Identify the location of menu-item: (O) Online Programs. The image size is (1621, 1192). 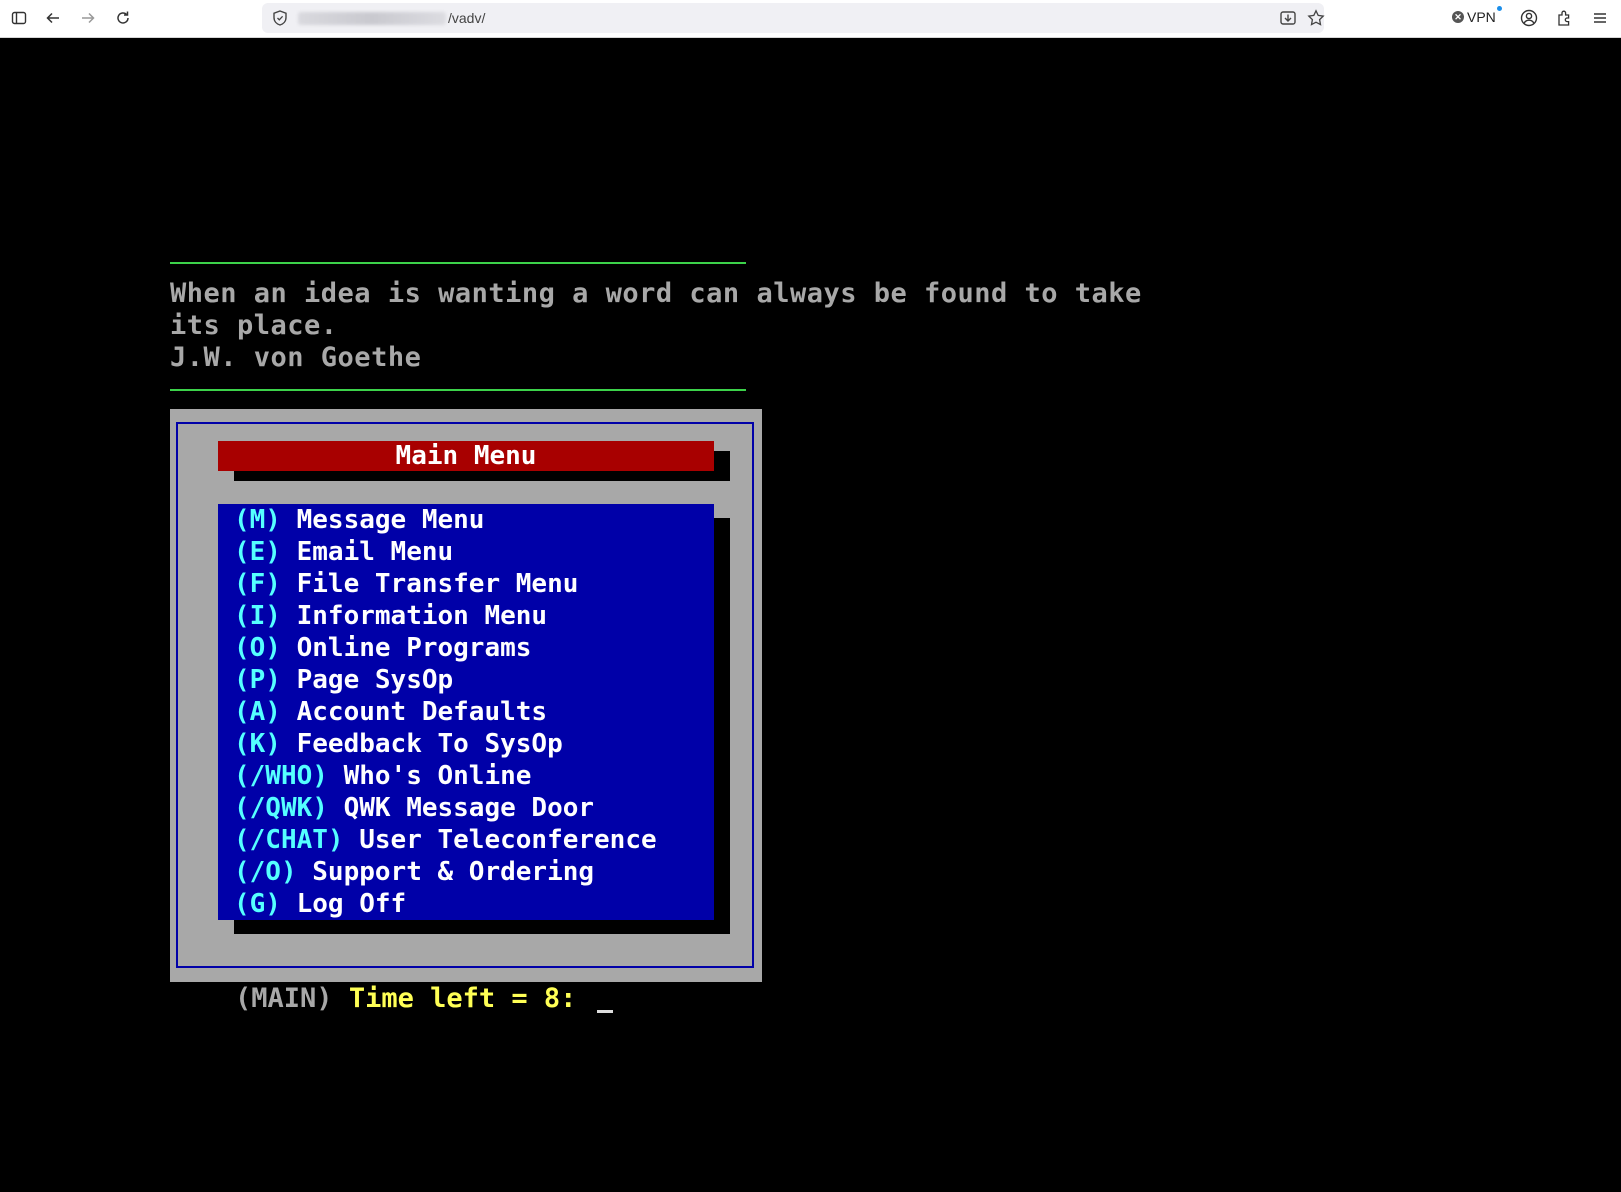
(466, 648).